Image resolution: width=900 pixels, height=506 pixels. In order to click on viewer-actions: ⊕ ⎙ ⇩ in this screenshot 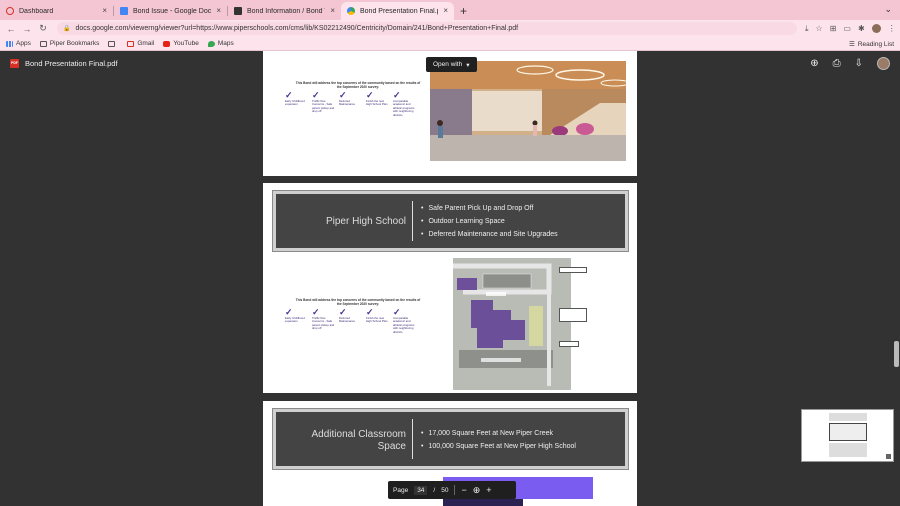, I will do `click(850, 63)`.